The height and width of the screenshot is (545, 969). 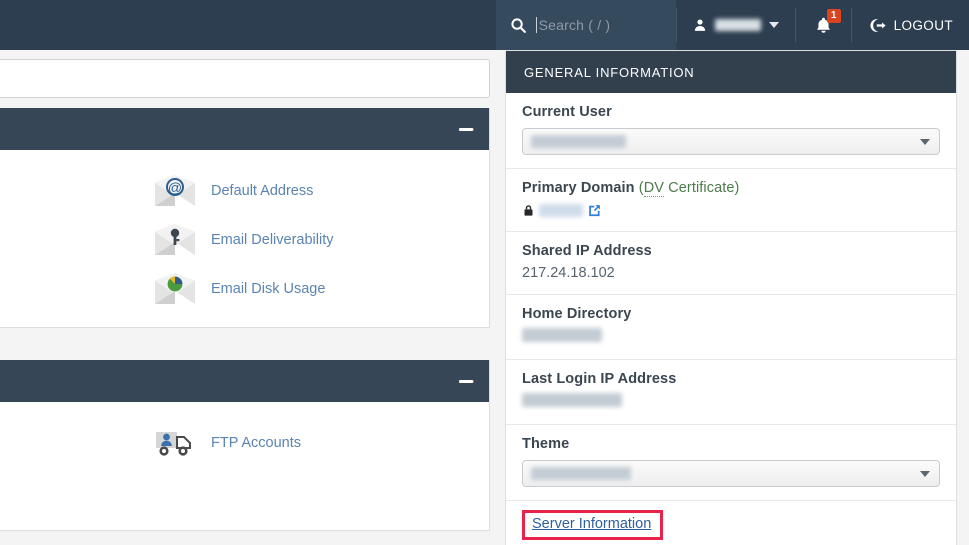 I want to click on server-information-link: Server Information, so click(x=591, y=524).